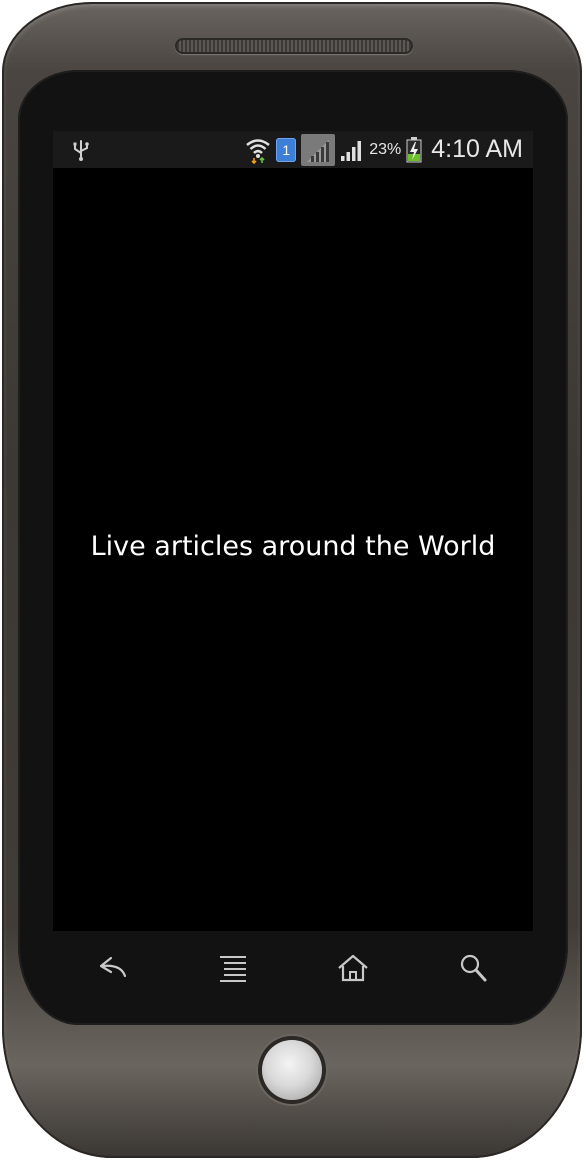 The width and height of the screenshot is (585, 1161). What do you see at coordinates (292, 1070) in the screenshot?
I see `trackball-button` at bounding box center [292, 1070].